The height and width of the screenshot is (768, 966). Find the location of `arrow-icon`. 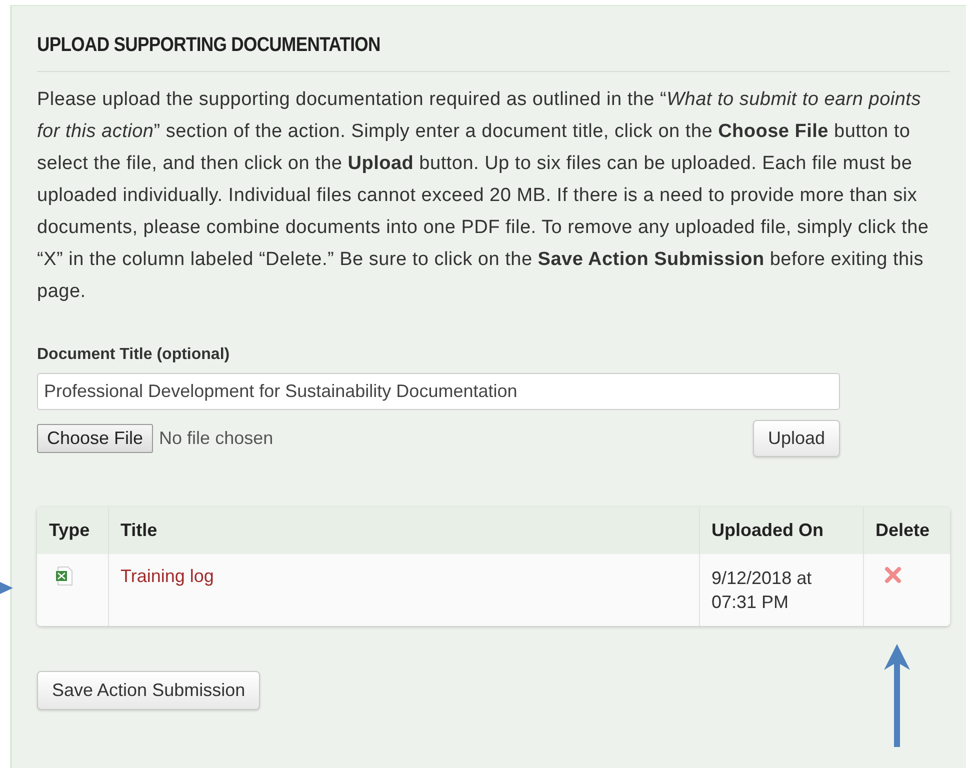

arrow-icon is located at coordinates (6, 588).